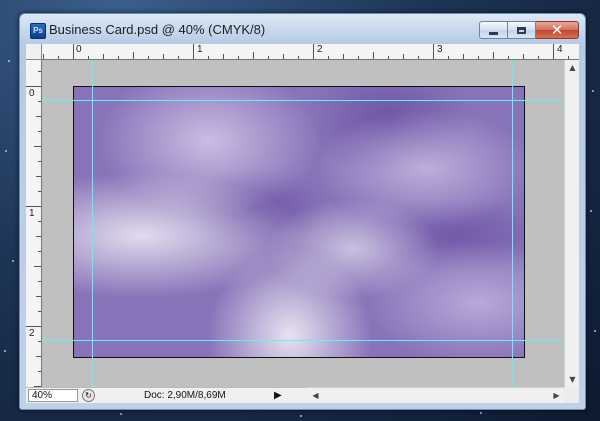 The width and height of the screenshot is (600, 421). I want to click on photoshop-icon: Ps, so click(38, 31).